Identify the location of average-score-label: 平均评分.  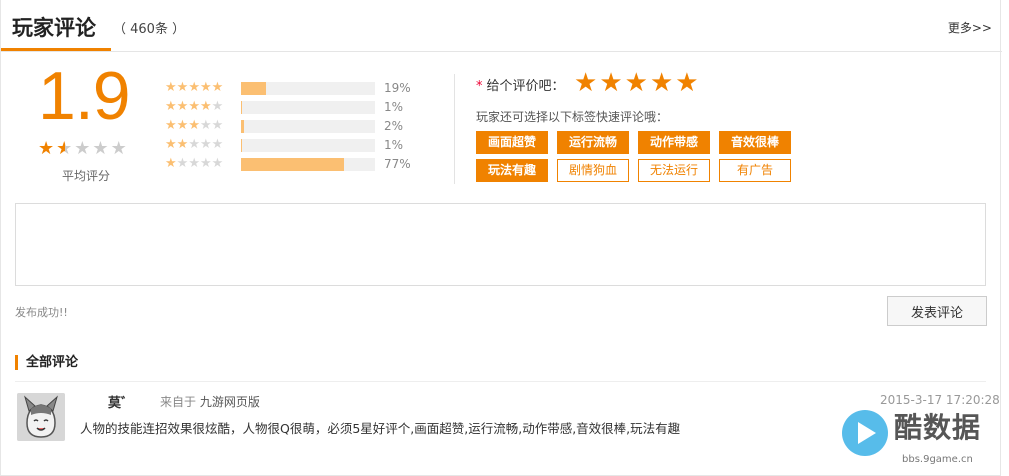
(86, 176).